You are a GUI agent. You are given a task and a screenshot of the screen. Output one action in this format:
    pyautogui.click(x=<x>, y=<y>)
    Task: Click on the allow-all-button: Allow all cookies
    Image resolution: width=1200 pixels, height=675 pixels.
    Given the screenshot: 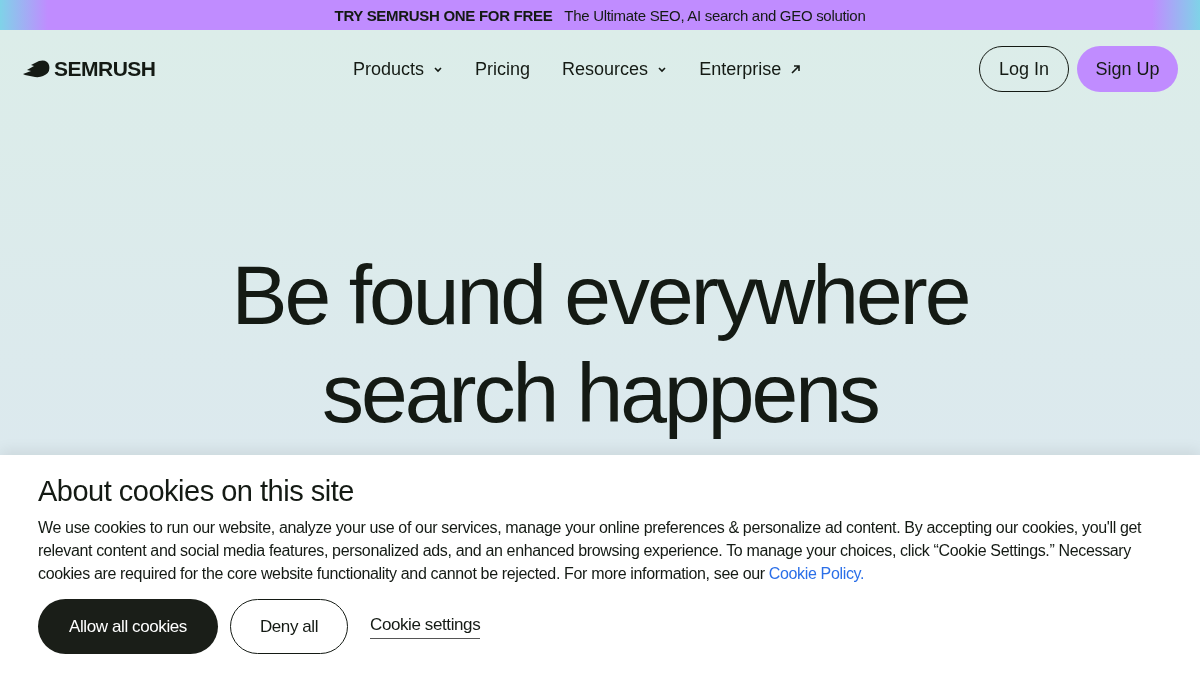 What is the action you would take?
    pyautogui.click(x=128, y=626)
    